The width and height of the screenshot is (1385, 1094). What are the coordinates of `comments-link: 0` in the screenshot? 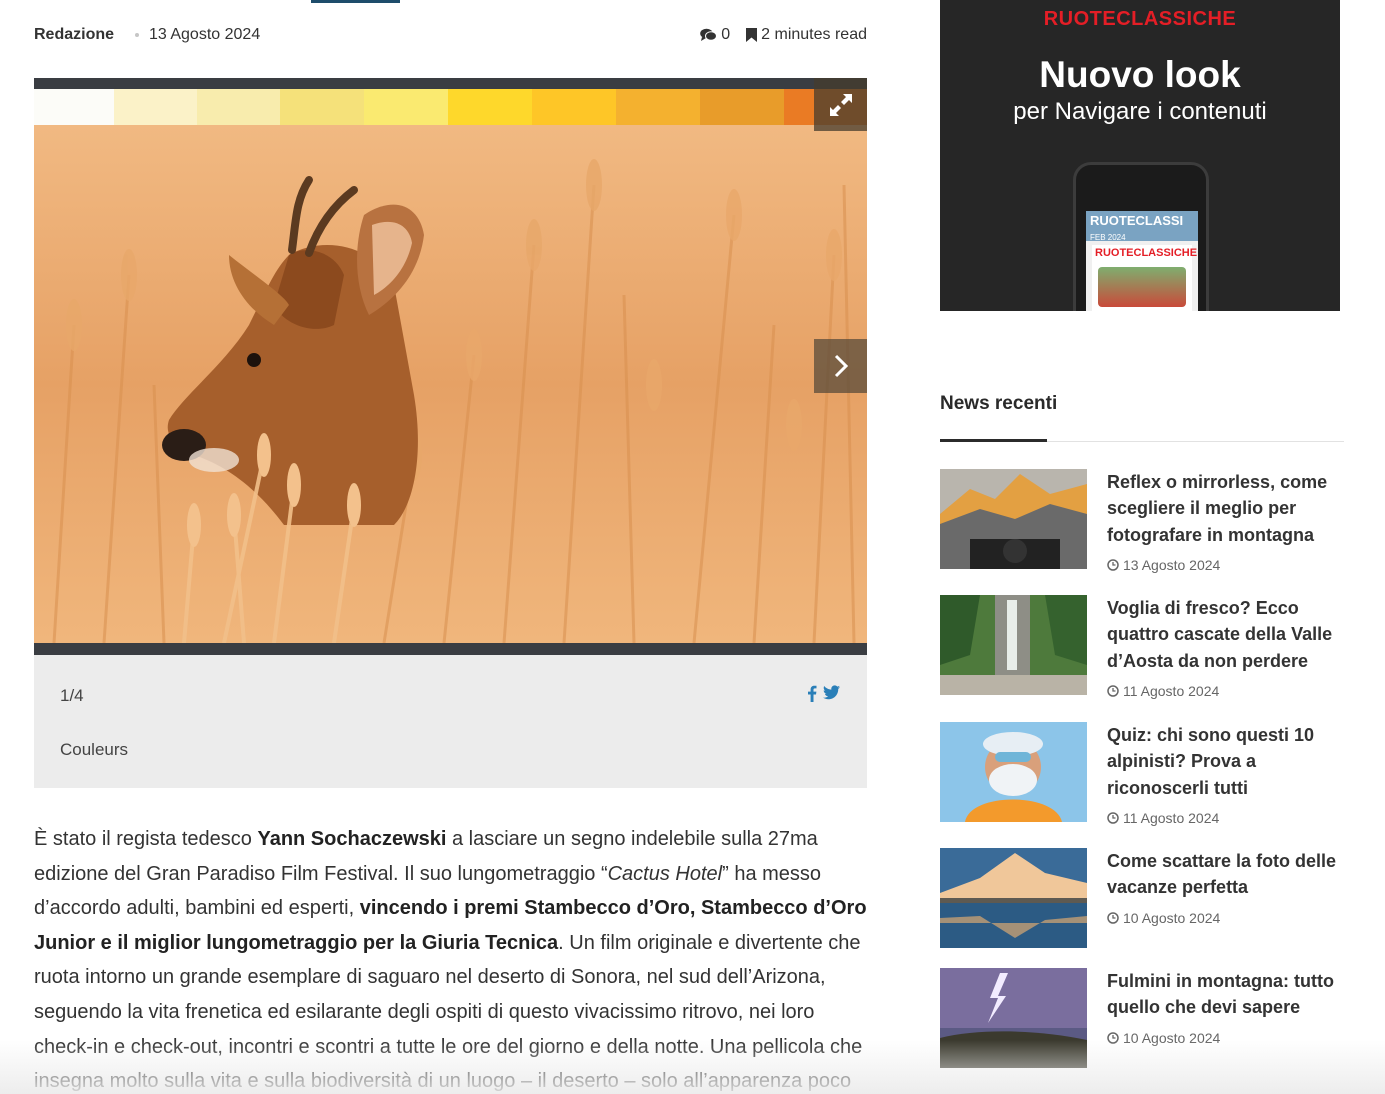 It's located at (715, 35).